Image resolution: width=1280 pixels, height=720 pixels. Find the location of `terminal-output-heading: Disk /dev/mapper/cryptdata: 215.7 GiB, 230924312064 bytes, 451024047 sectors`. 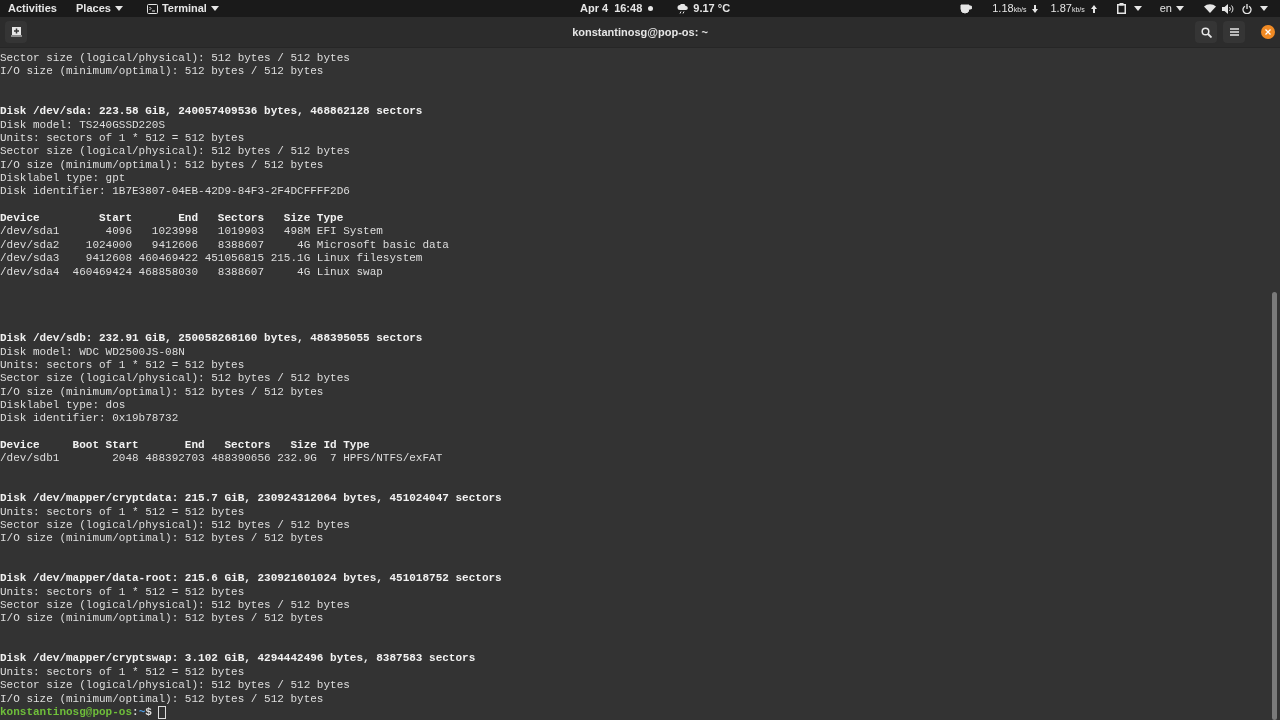

terminal-output-heading: Disk /dev/mapper/cryptdata: 215.7 GiB, 230924312064 bytes, 451024047 sectors is located at coordinates (251, 499).